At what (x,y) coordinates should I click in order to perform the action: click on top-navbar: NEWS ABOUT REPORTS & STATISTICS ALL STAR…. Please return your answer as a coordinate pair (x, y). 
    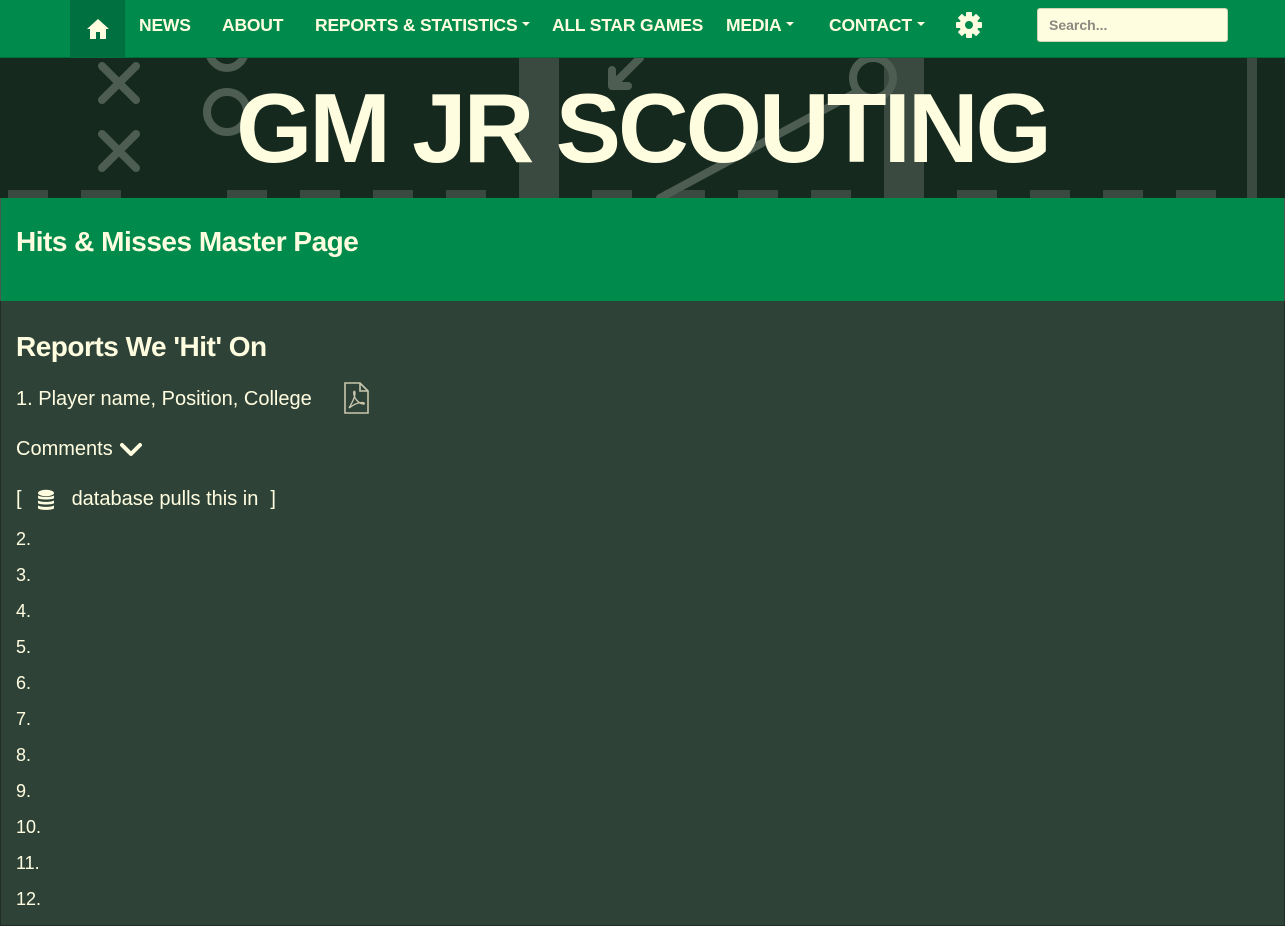
    Looking at the image, I should click on (642, 29).